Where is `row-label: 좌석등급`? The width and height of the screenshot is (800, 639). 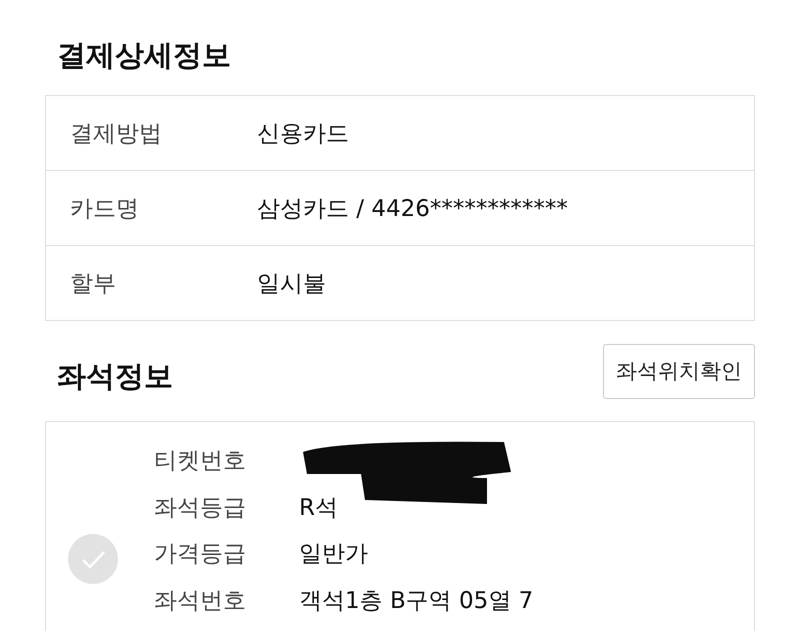
row-label: 좌석등급 is located at coordinates (200, 508).